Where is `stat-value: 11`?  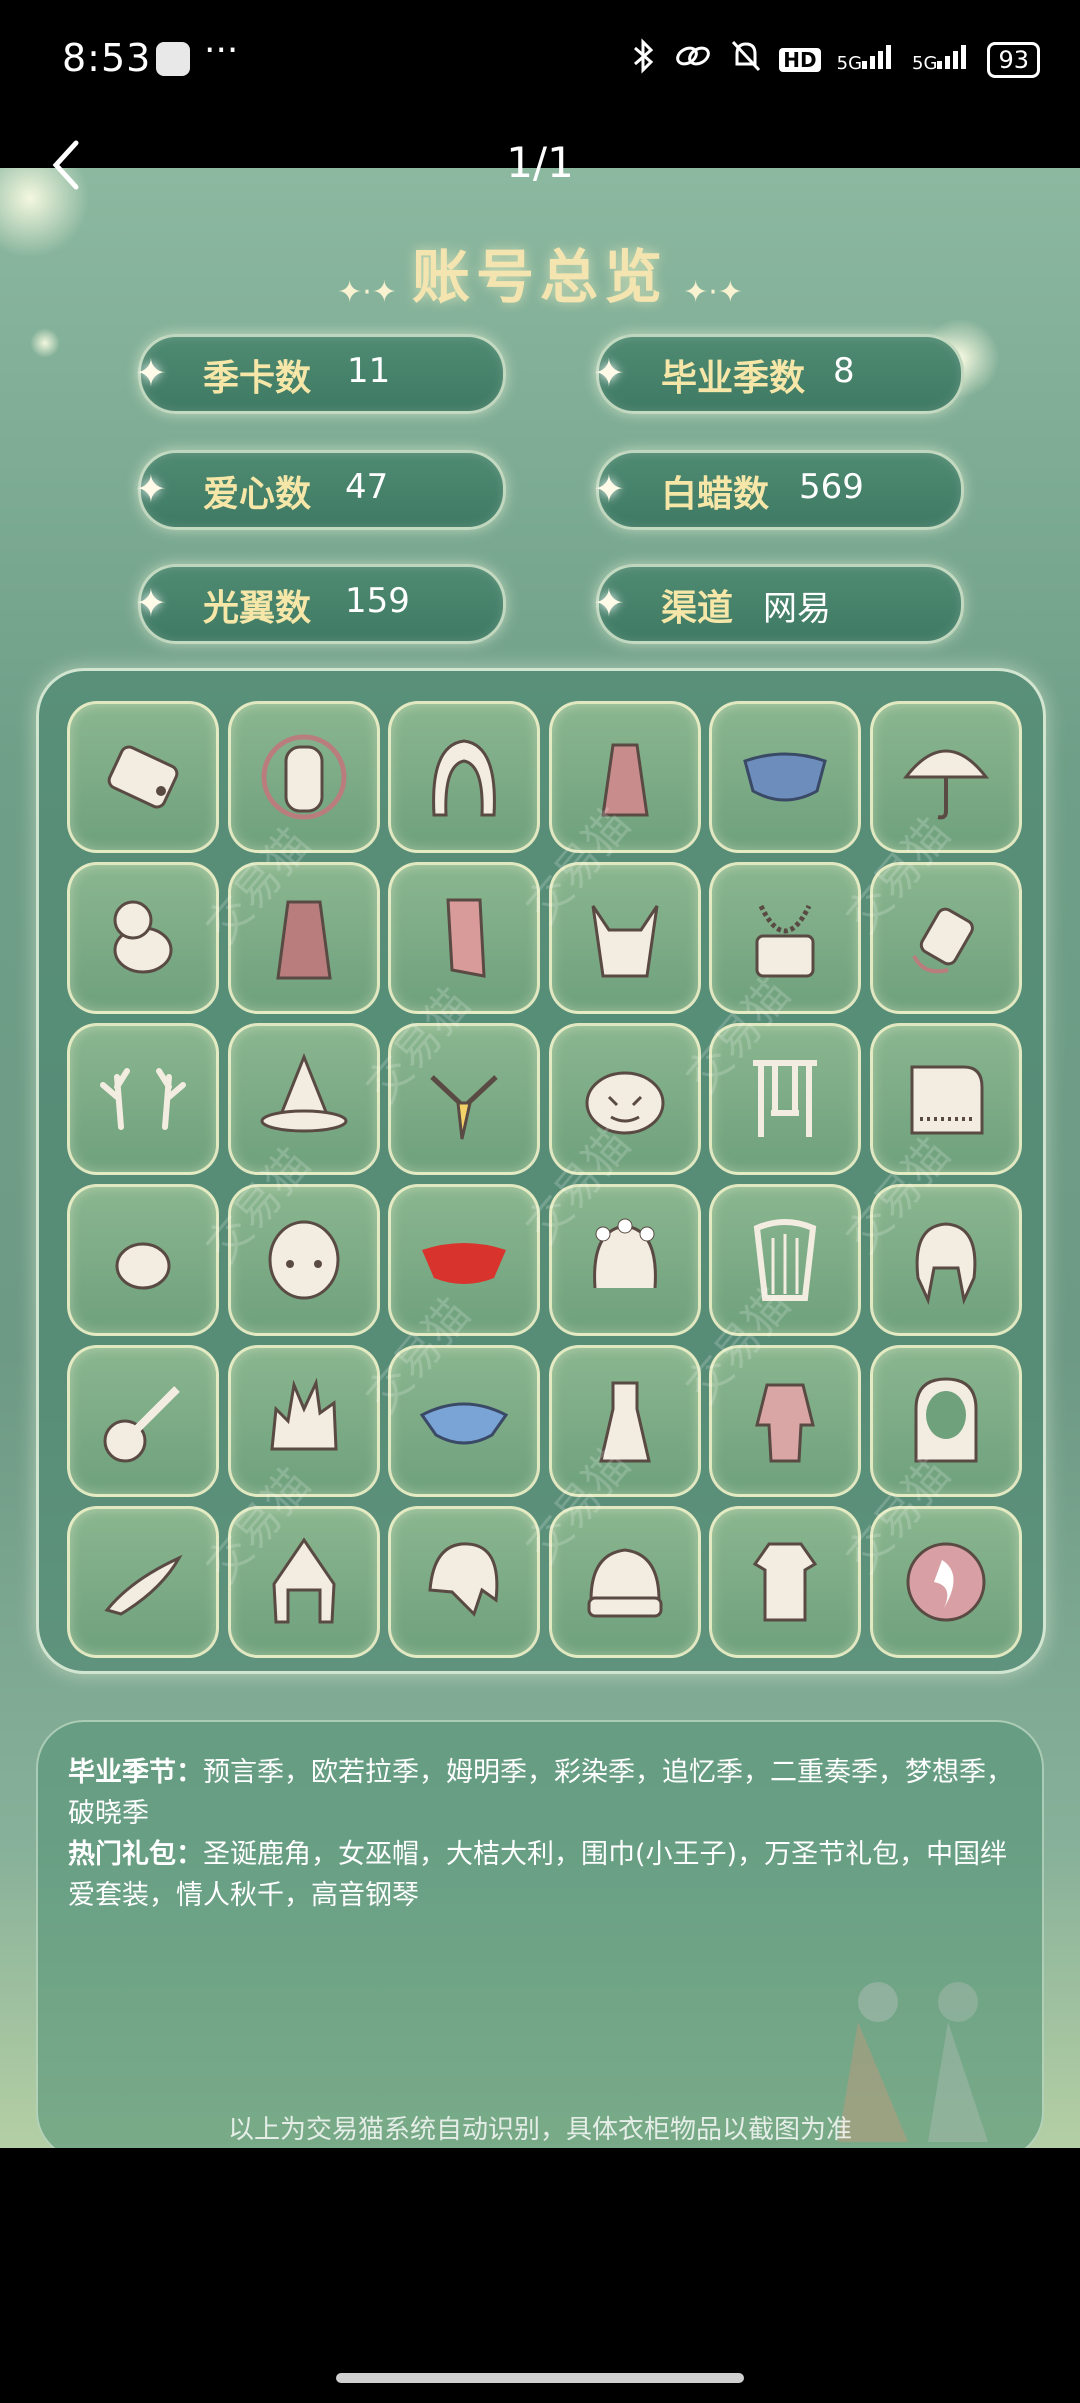
stat-value: 11 is located at coordinates (369, 371).